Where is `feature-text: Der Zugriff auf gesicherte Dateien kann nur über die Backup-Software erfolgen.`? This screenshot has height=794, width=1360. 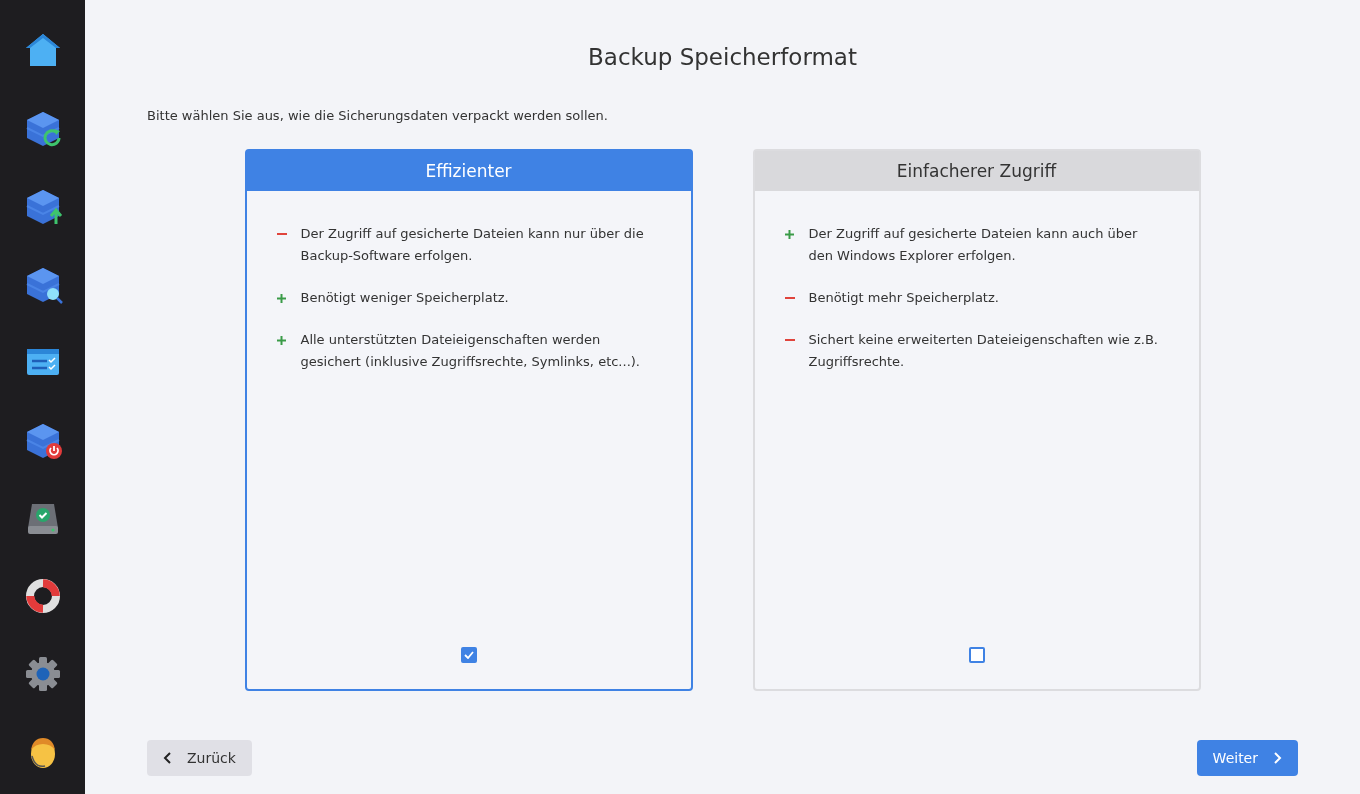
feature-text: Der Zugriff auf gesicherte Dateien kann nur über die Backup-Software erfolgen. is located at coordinates (472, 245).